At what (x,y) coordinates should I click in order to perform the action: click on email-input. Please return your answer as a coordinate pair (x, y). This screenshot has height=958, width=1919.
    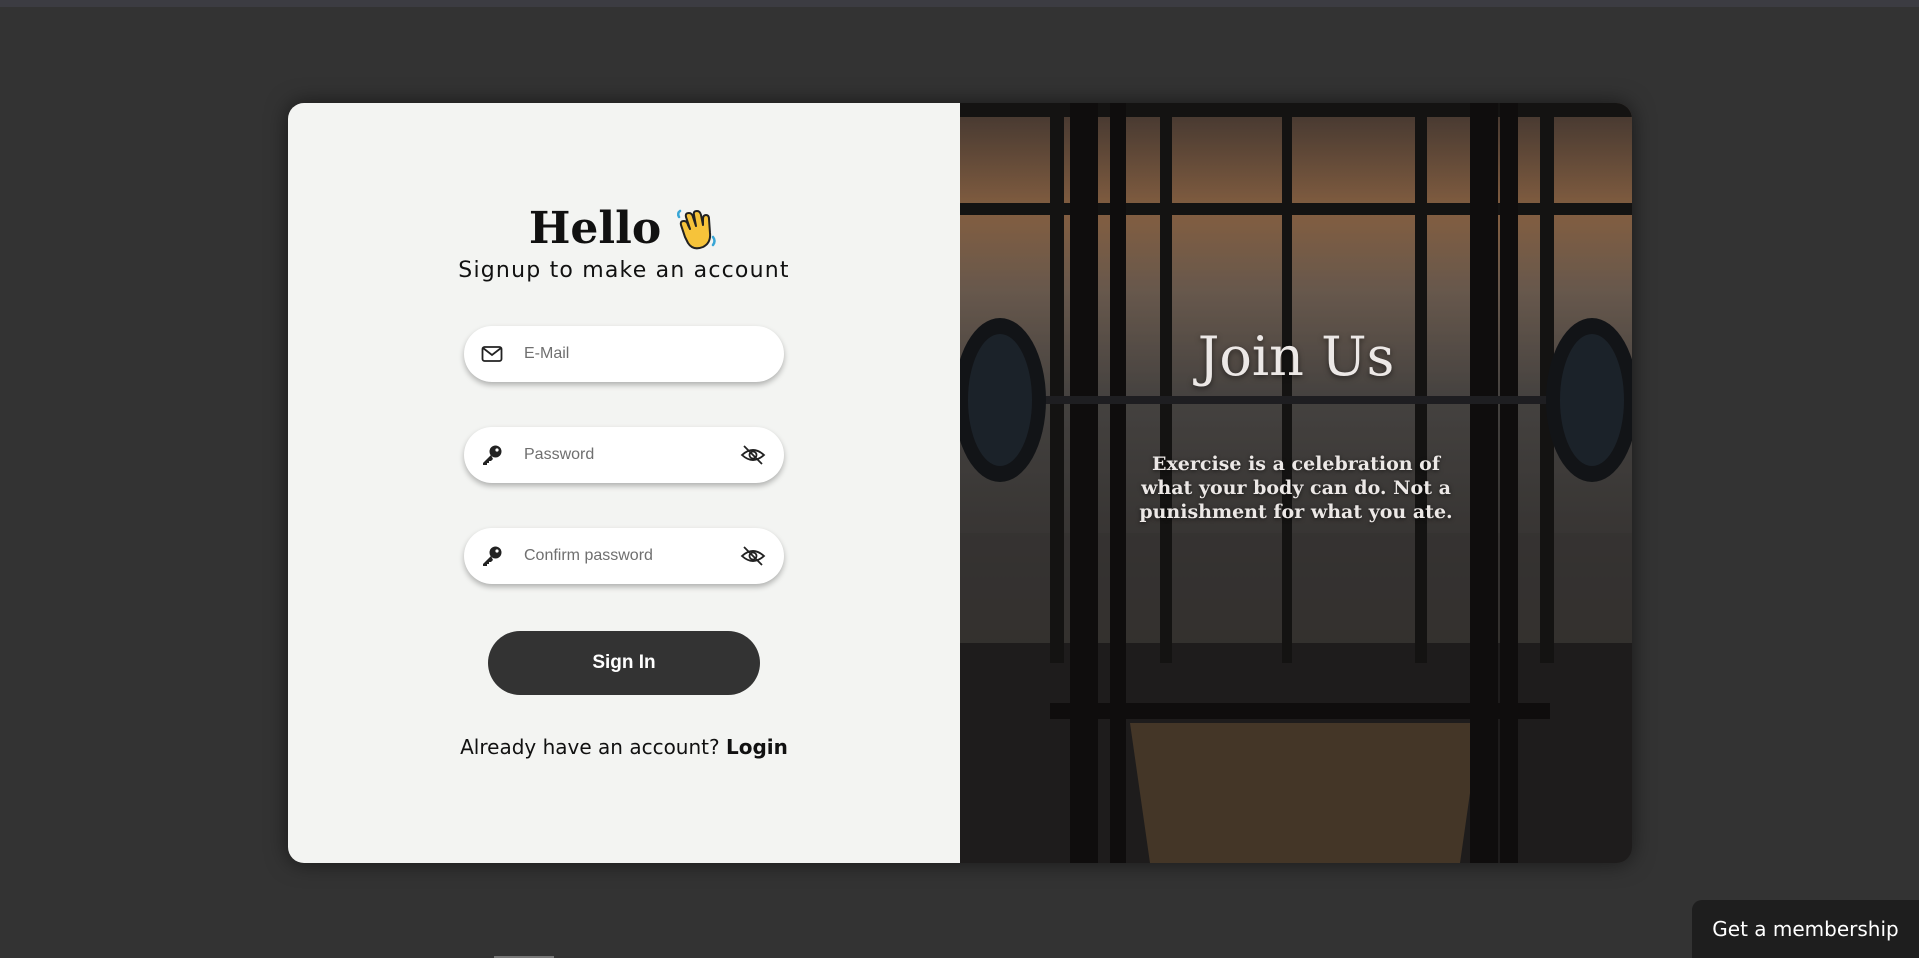
    Looking at the image, I should click on (624, 354).